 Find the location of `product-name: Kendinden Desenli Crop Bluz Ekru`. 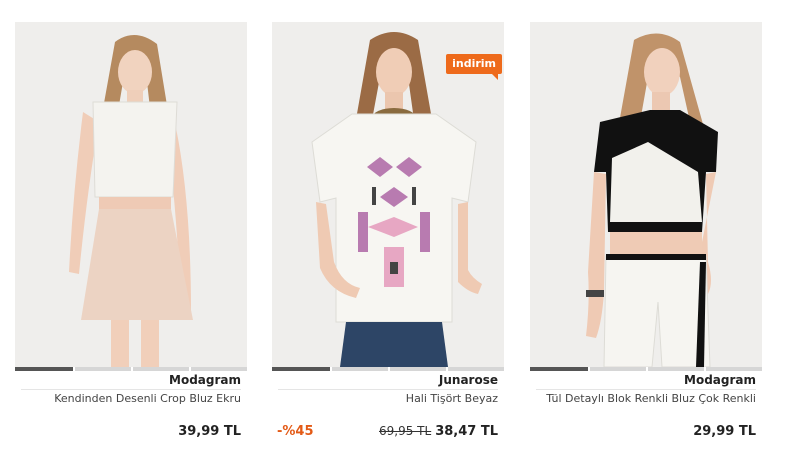

product-name: Kendinden Desenli Crop Bluz Ekru is located at coordinates (147, 398).